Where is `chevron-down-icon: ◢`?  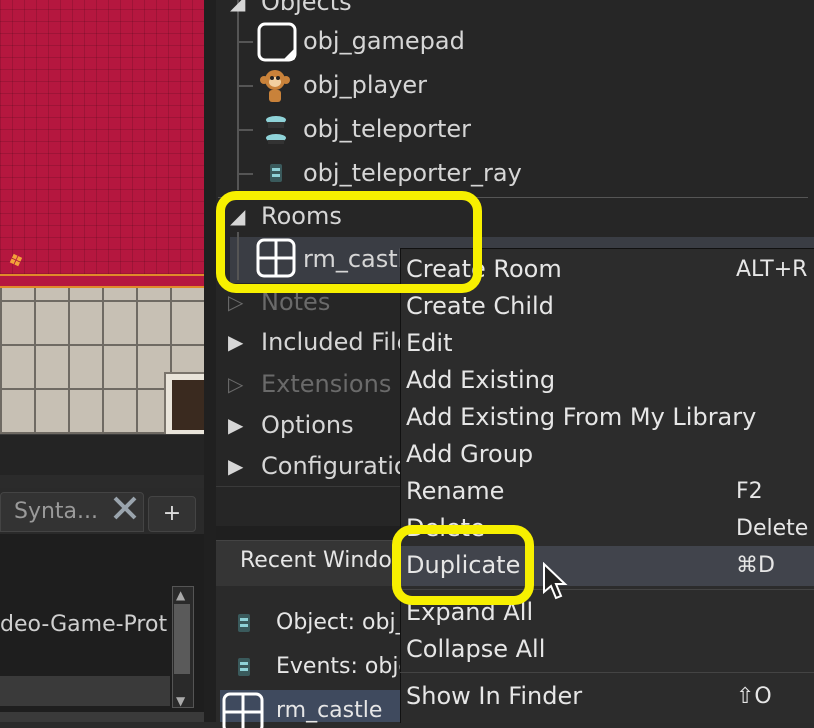
chevron-down-icon: ◢ is located at coordinates (237, 7).